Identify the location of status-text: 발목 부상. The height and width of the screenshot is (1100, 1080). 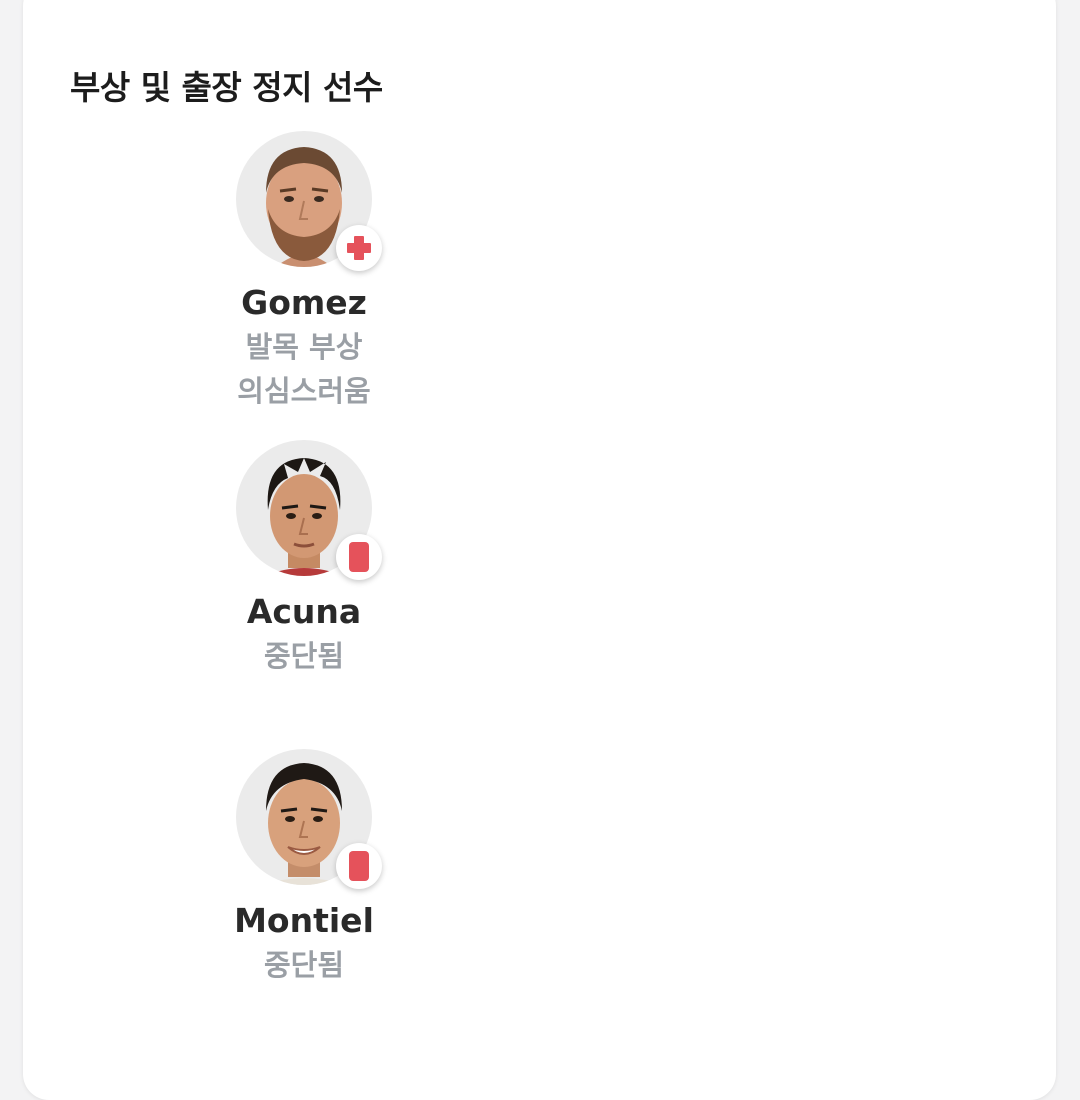
(304, 347).